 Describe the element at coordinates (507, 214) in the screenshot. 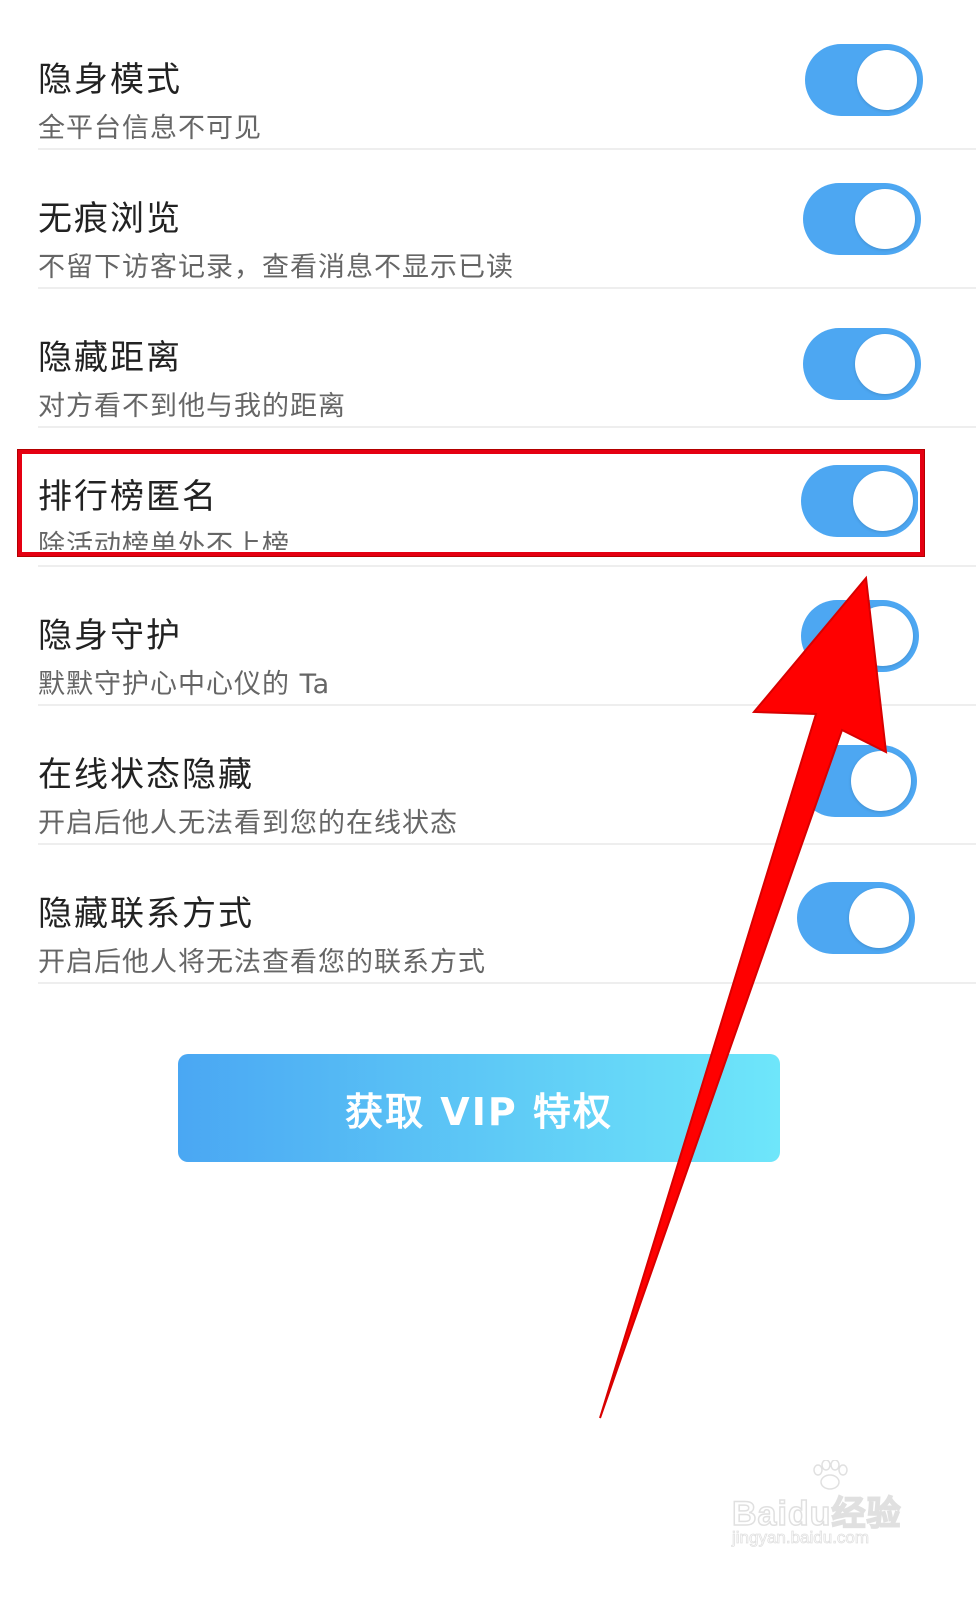

I see `setting-row-incognito-browsing: 无痕浏览 不留下访客记录，查看消息不显示已读` at that location.